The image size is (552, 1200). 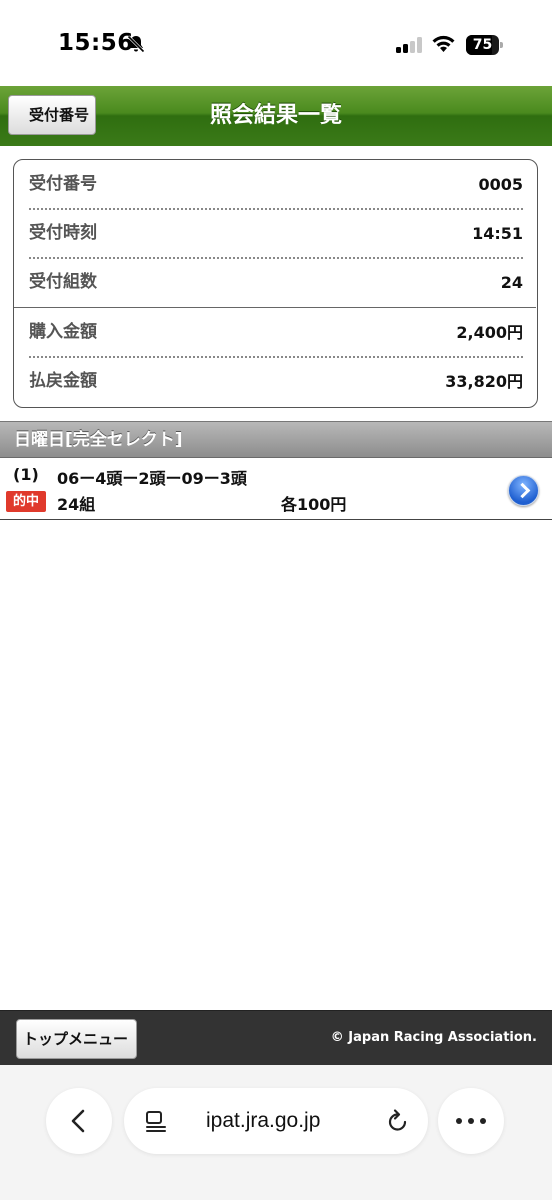 I want to click on status-time: 15:56, so click(x=96, y=43).